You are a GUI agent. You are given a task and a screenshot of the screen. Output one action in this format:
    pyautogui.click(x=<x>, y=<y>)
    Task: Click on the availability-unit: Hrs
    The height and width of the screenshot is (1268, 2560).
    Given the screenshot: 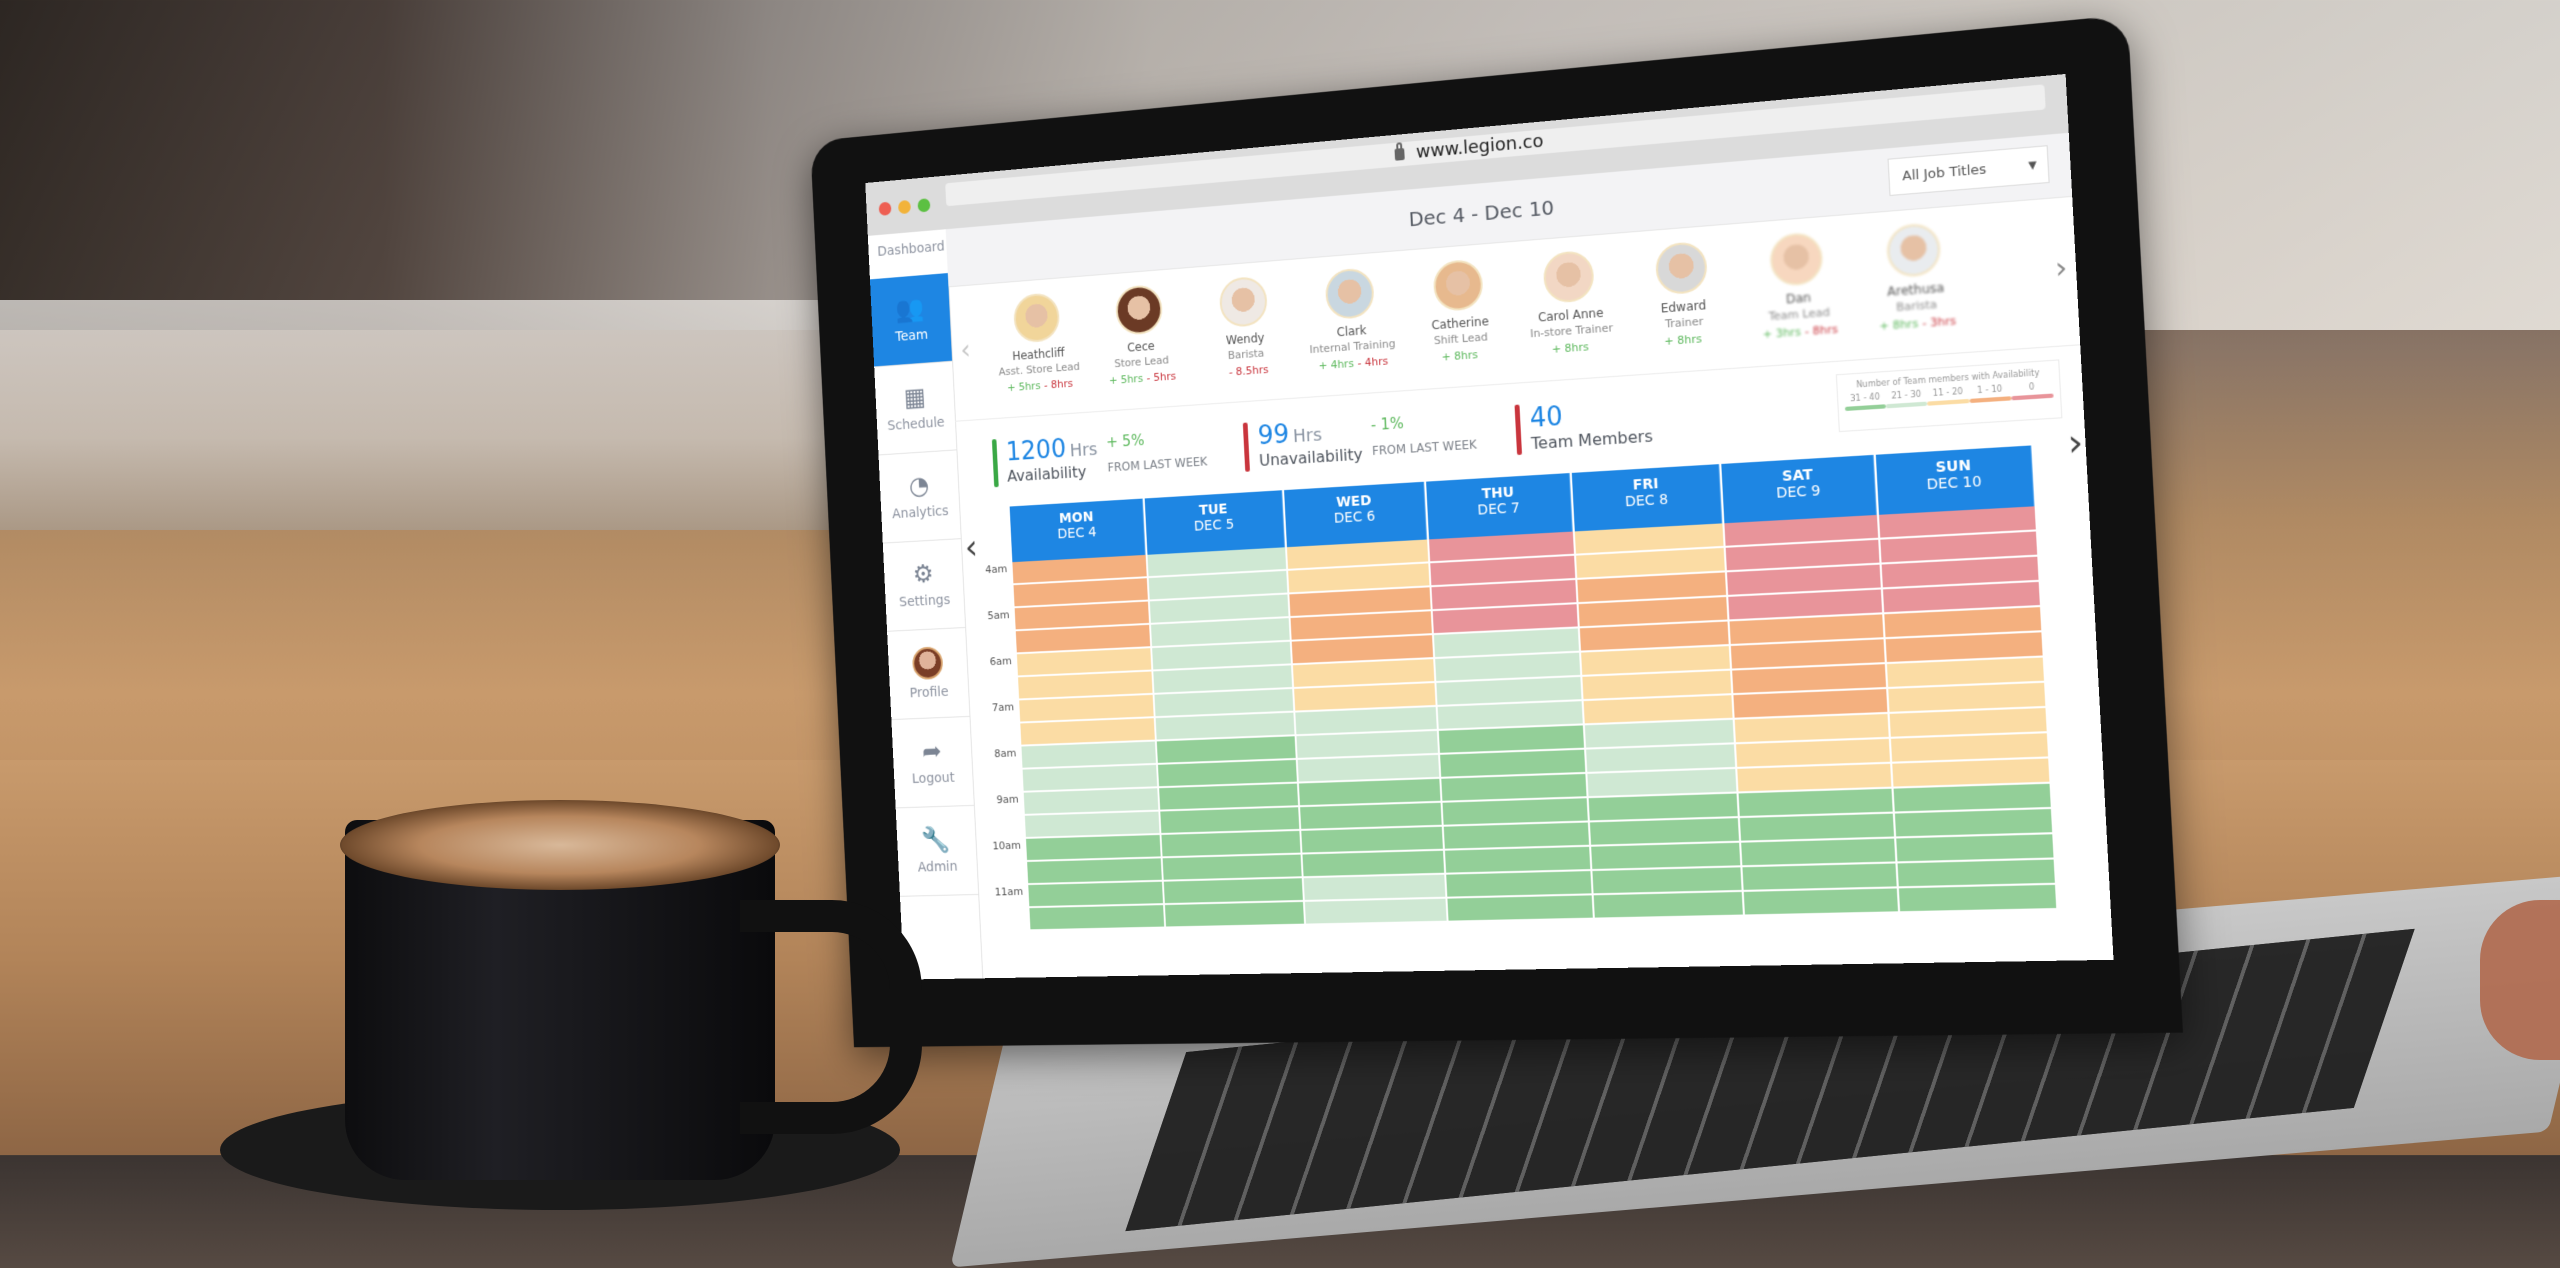 What is the action you would take?
    pyautogui.click(x=1083, y=450)
    